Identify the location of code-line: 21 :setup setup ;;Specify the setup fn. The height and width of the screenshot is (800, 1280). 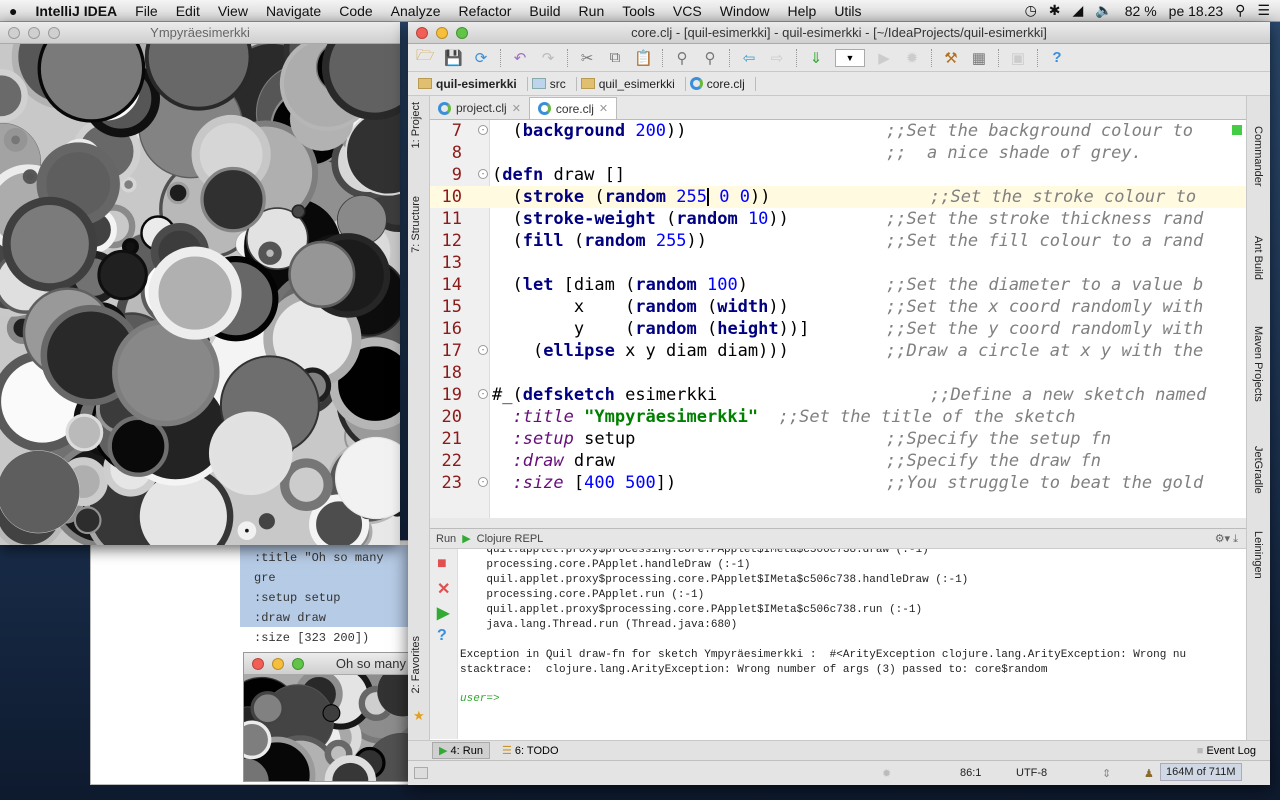
(838, 439).